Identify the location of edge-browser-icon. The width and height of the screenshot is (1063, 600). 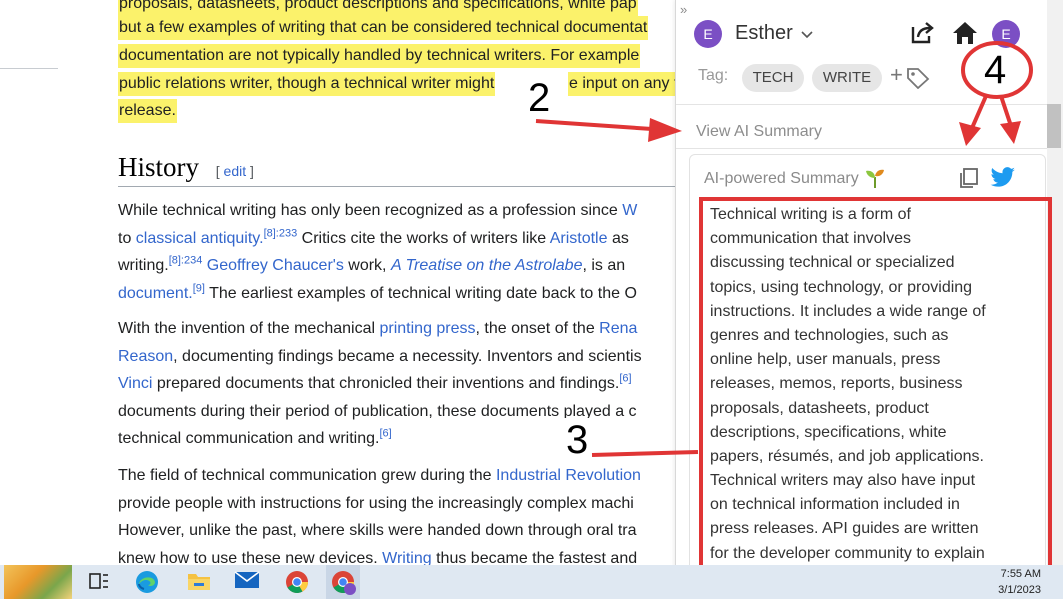
(148, 582).